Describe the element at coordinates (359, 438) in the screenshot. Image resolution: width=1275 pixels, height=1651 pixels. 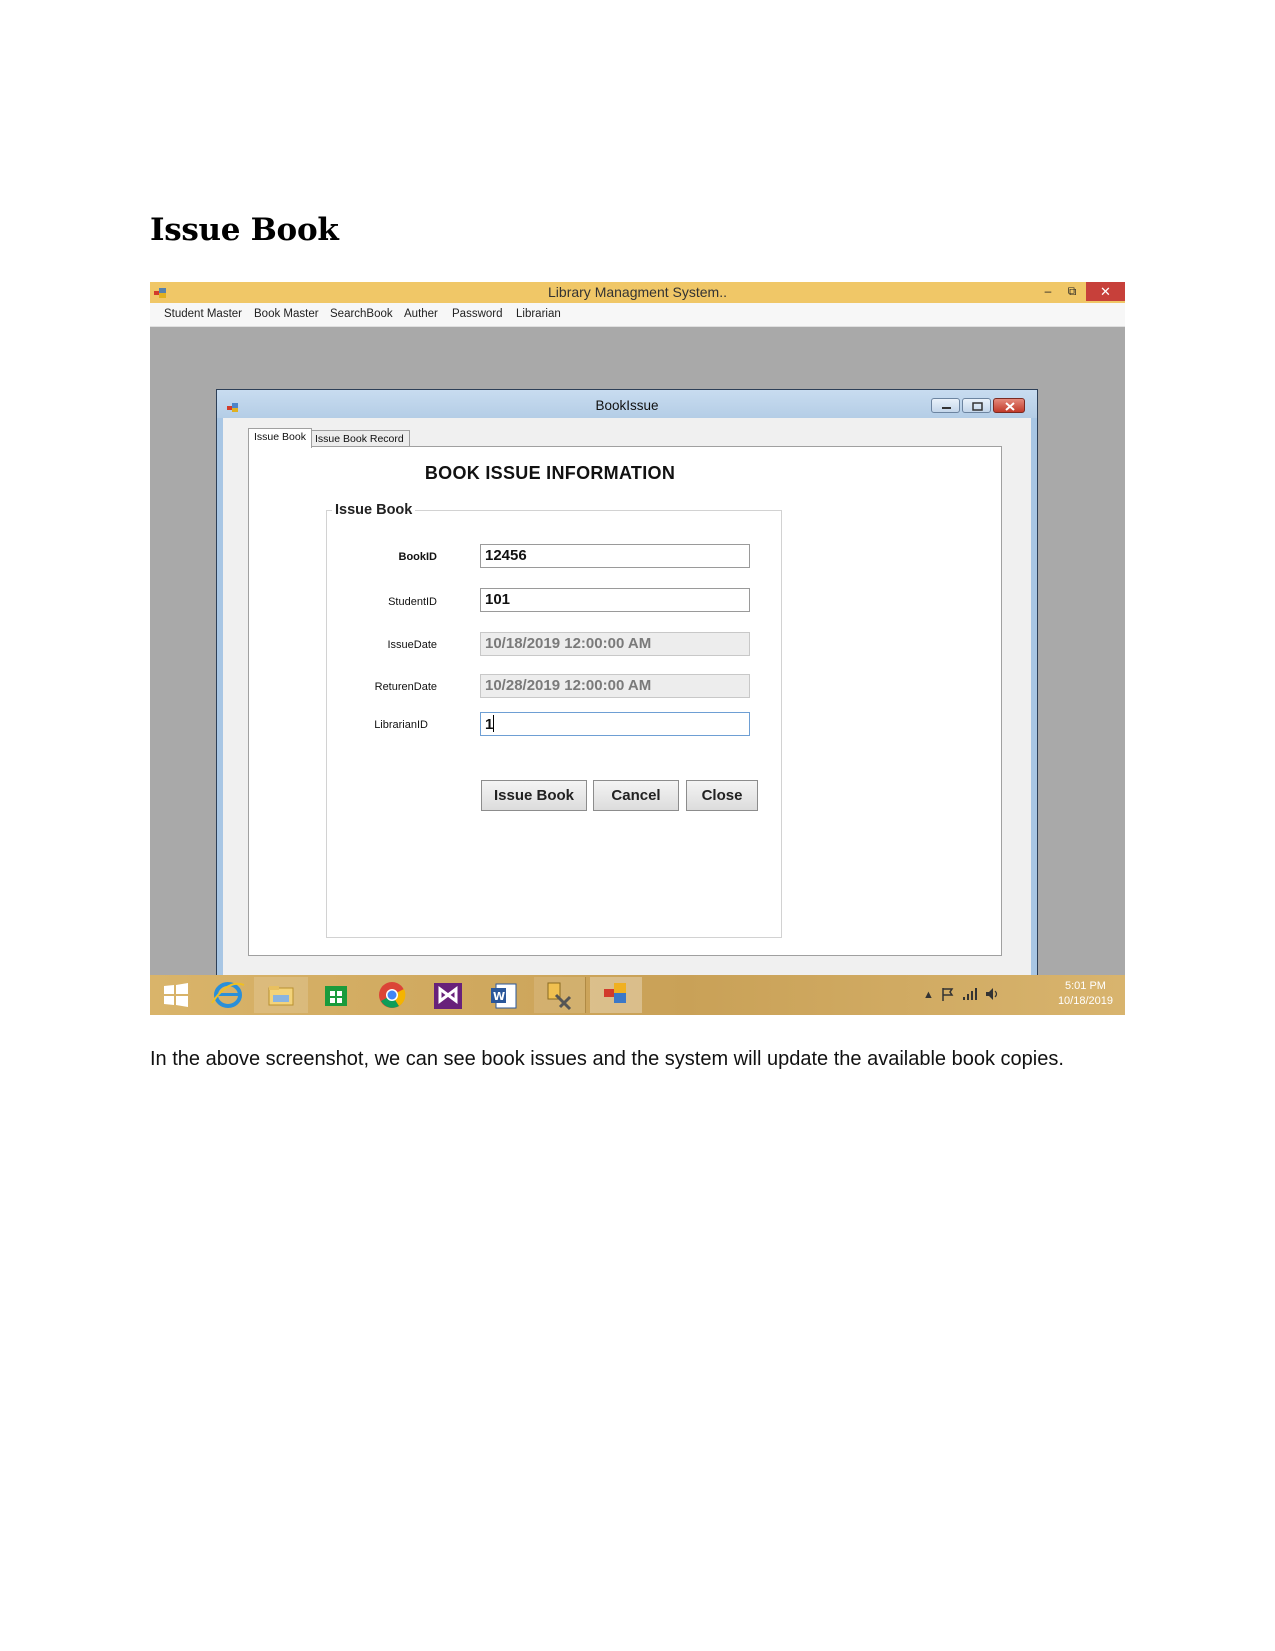
I see `tab-issue-book-record: Issue Book Record` at that location.